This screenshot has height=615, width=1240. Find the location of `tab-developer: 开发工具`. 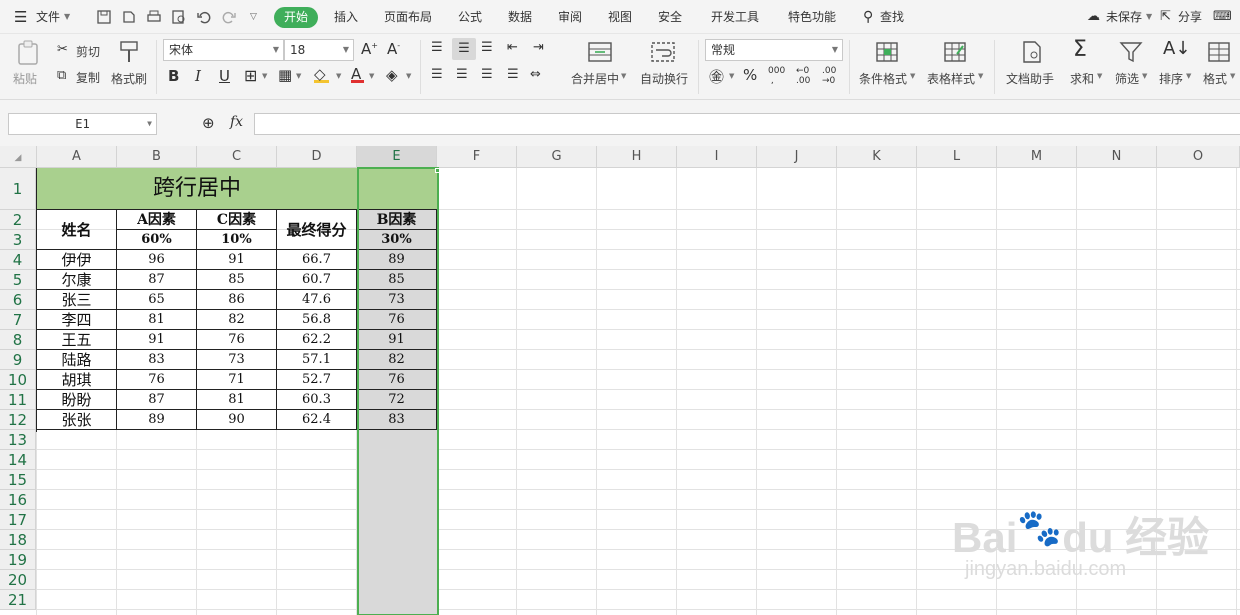

tab-developer: 开发工具 is located at coordinates (735, 17).